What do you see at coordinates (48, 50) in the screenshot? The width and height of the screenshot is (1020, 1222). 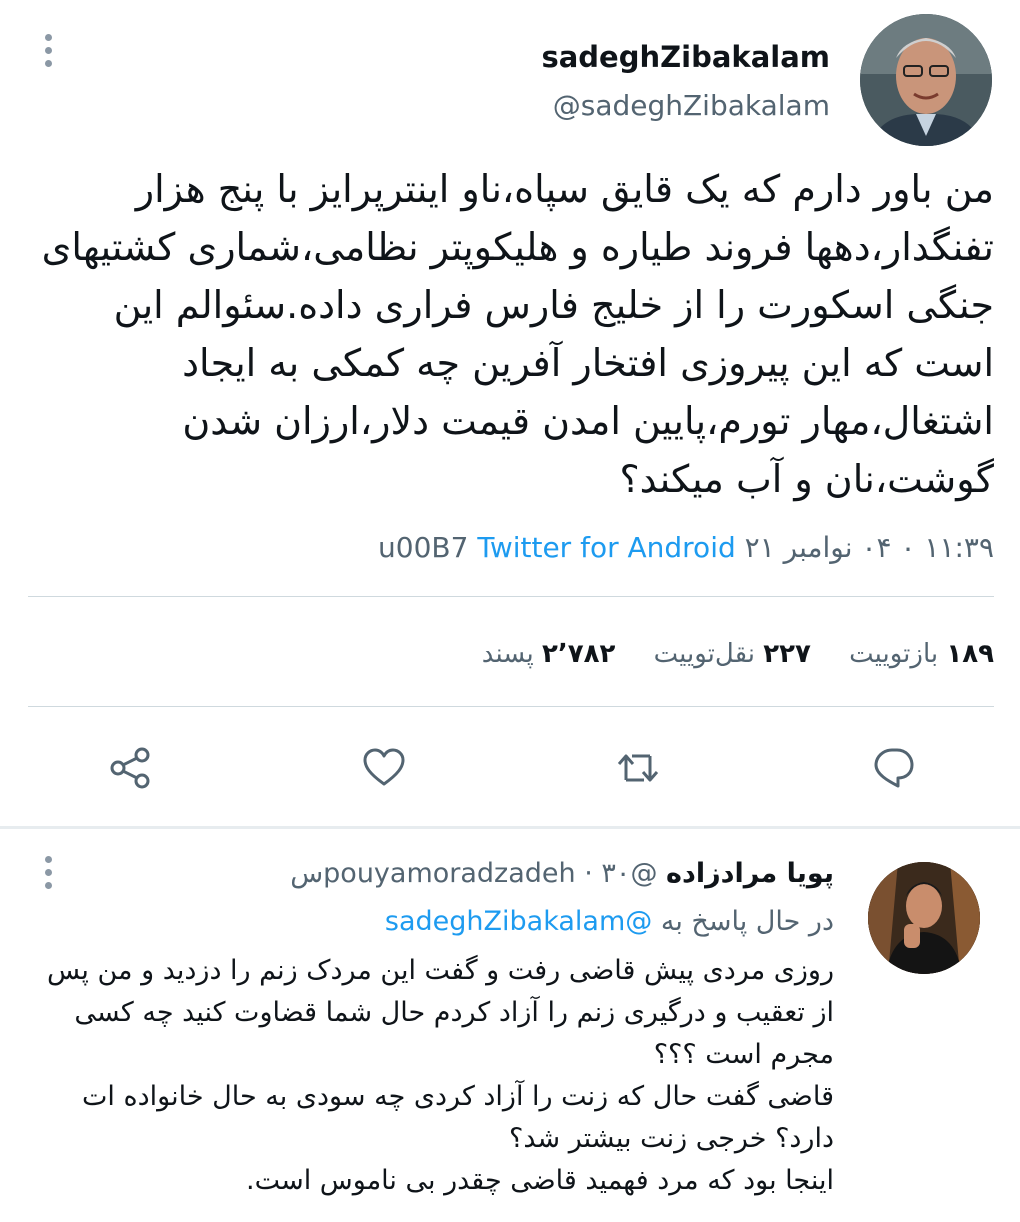 I see `more-options-icon` at bounding box center [48, 50].